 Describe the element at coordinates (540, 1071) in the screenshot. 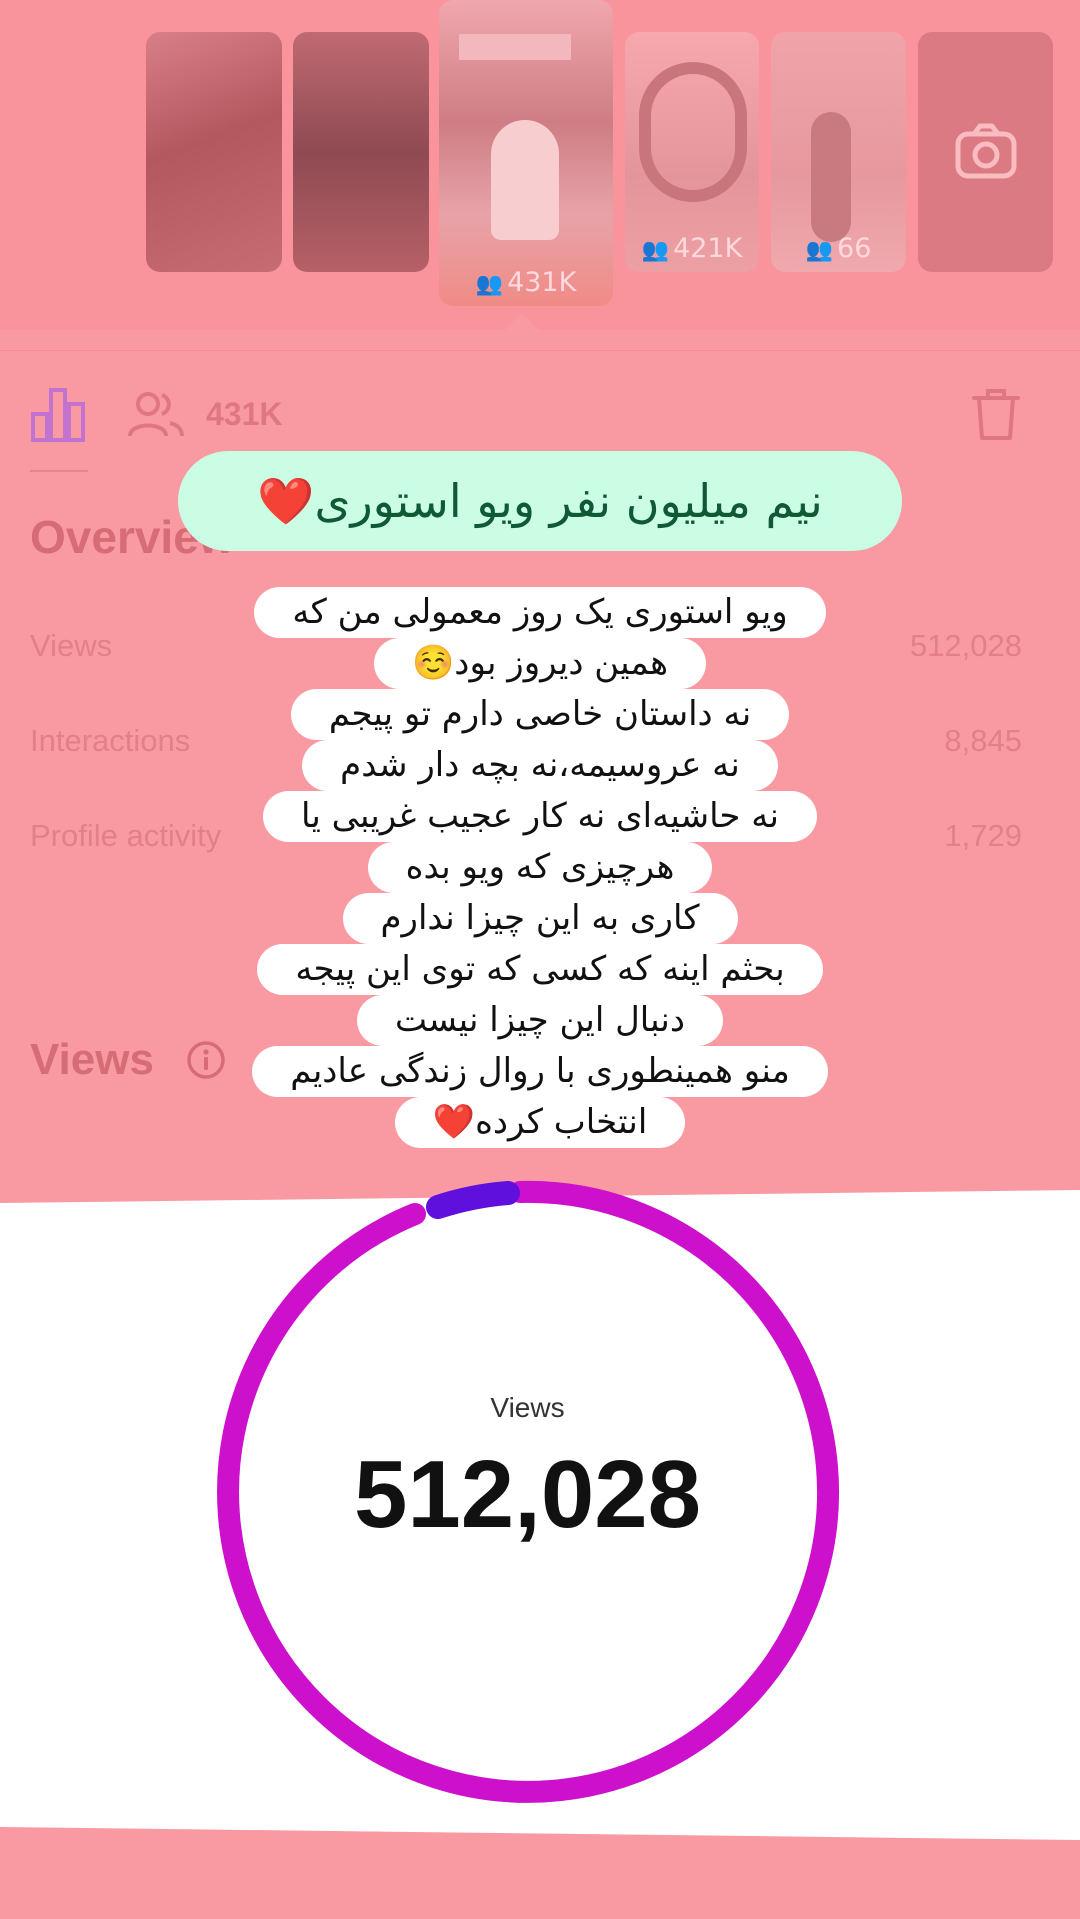

I see `caption-line: منو همینطوری با روال زندگی عادیم` at that location.